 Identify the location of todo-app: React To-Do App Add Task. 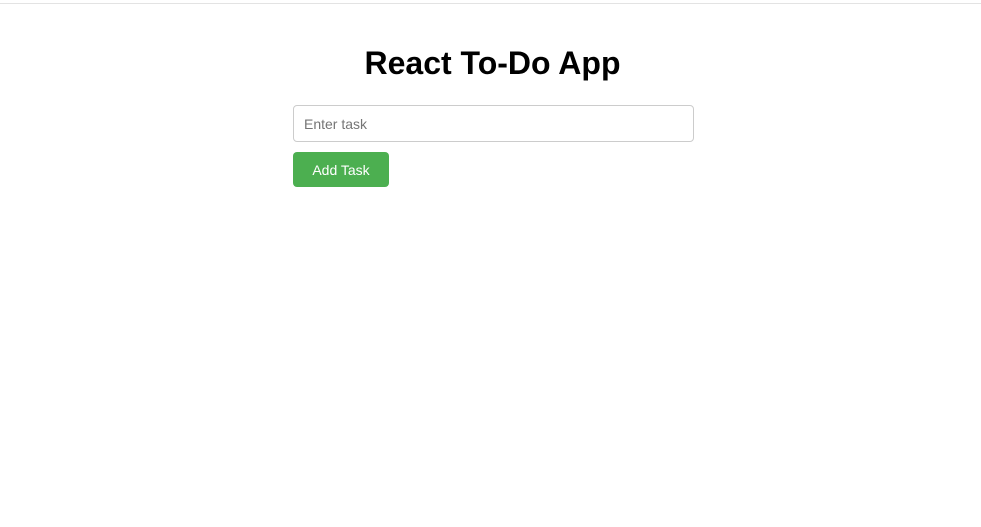
(493, 115).